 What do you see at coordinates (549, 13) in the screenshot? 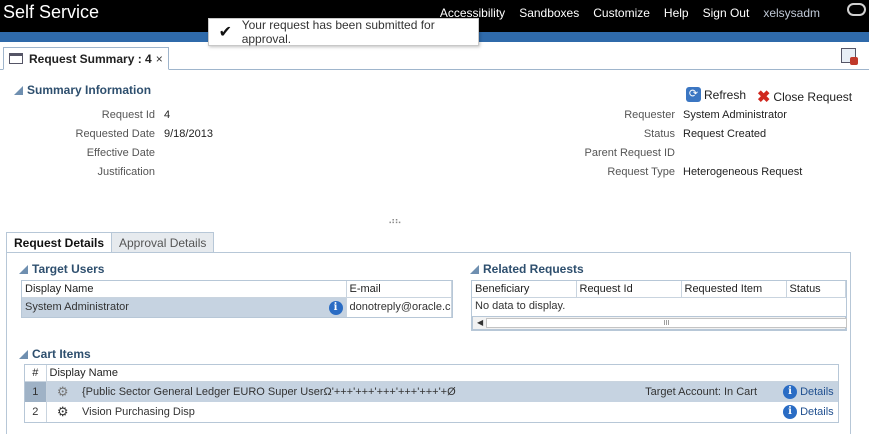
I see `nav-sandboxes-link: Sandboxes` at bounding box center [549, 13].